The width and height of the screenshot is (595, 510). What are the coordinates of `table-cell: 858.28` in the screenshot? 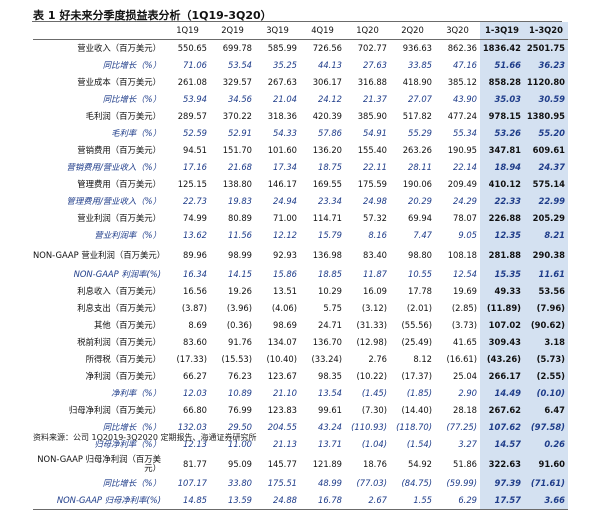 It's located at (502, 82).